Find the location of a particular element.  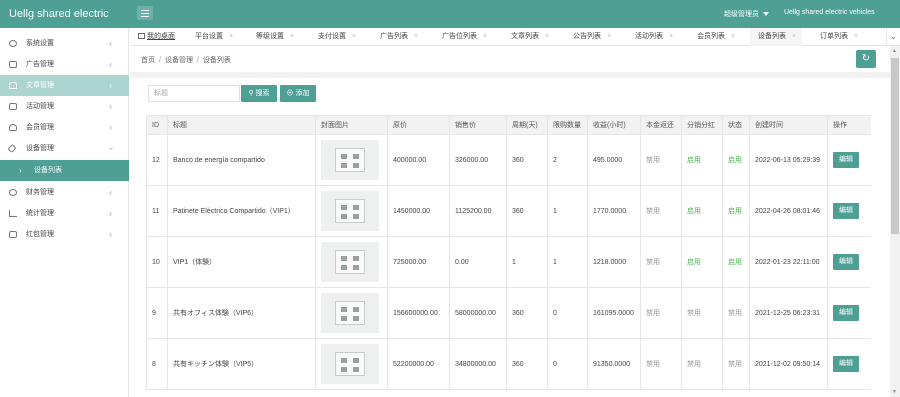

col-header-id: ID is located at coordinates (157, 125).